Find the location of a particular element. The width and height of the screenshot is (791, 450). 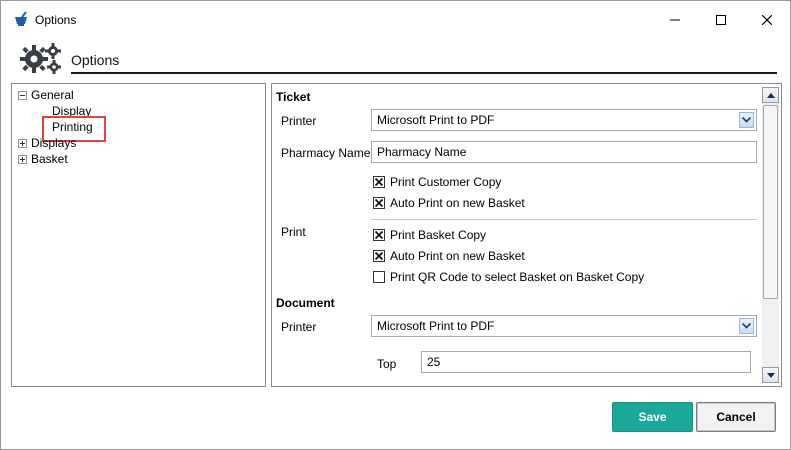

tree-item-basket: Basket is located at coordinates (43, 159).